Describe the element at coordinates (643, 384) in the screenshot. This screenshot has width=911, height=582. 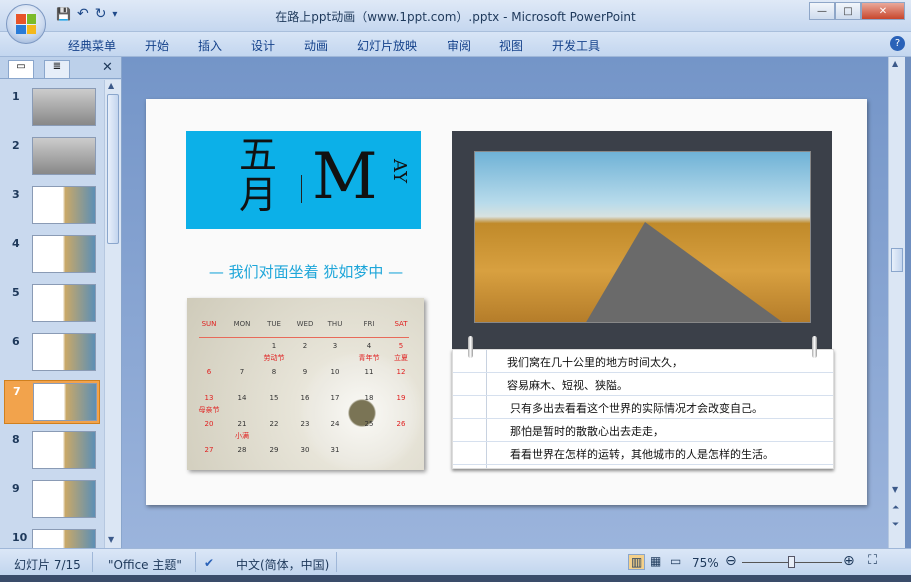
I see `note-line: 容易麻木、短视、狭隘。` at that location.